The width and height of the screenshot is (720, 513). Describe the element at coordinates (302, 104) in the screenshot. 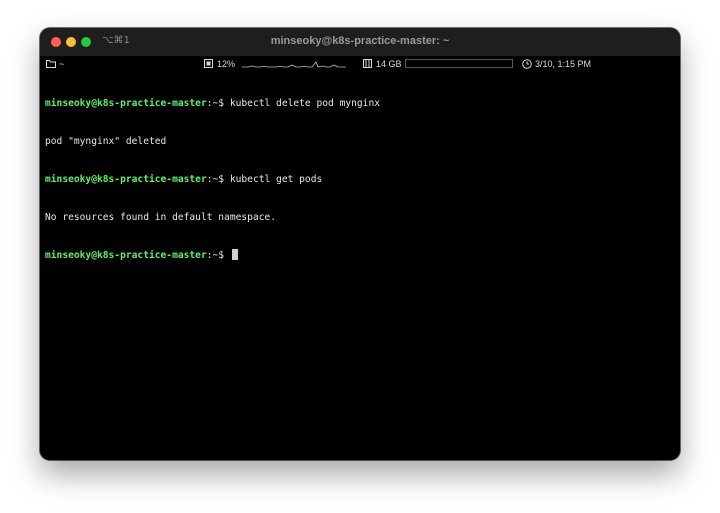

I see `command-text: kubectl delete pod mynginx` at that location.